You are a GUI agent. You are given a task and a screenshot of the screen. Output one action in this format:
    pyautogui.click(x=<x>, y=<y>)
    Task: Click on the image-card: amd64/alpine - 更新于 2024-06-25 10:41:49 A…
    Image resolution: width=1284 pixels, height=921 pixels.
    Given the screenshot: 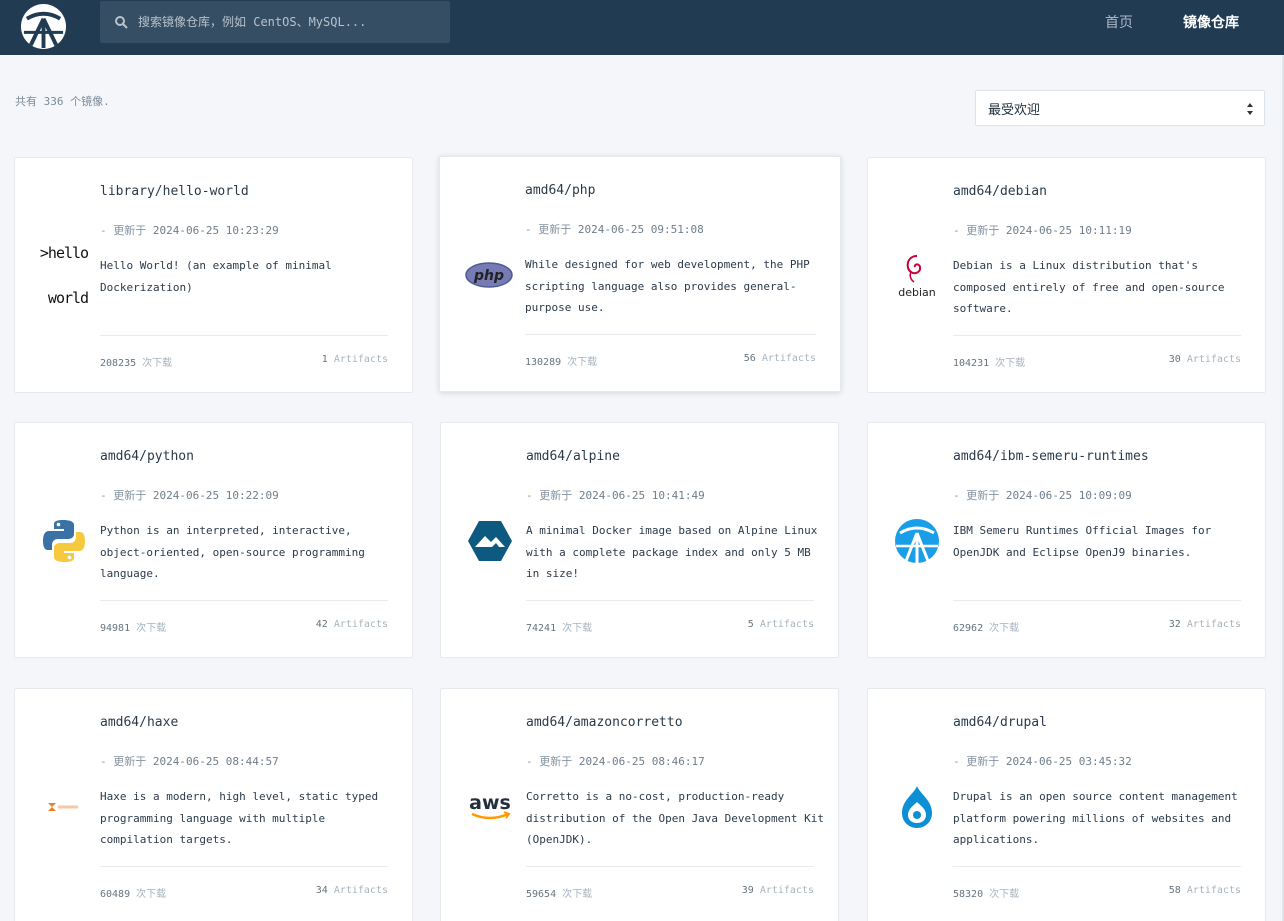 What is the action you would take?
    pyautogui.click(x=639, y=540)
    